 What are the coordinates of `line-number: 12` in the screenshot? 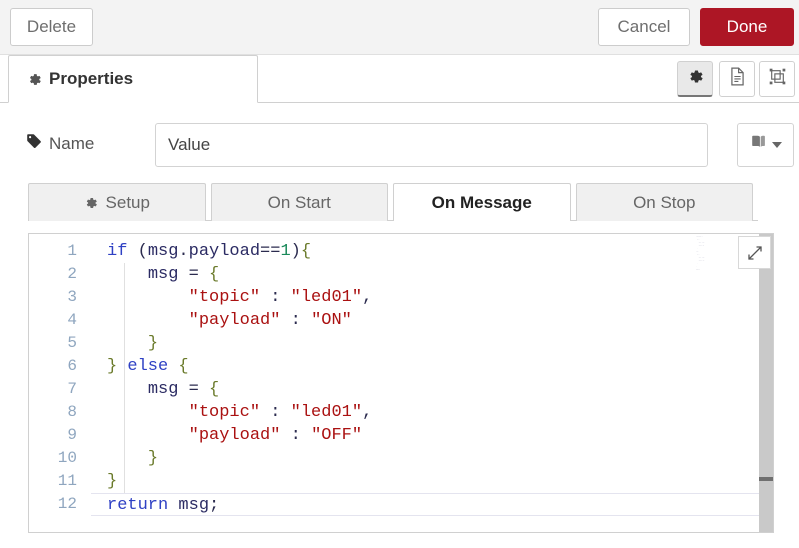 It's located at (67, 504).